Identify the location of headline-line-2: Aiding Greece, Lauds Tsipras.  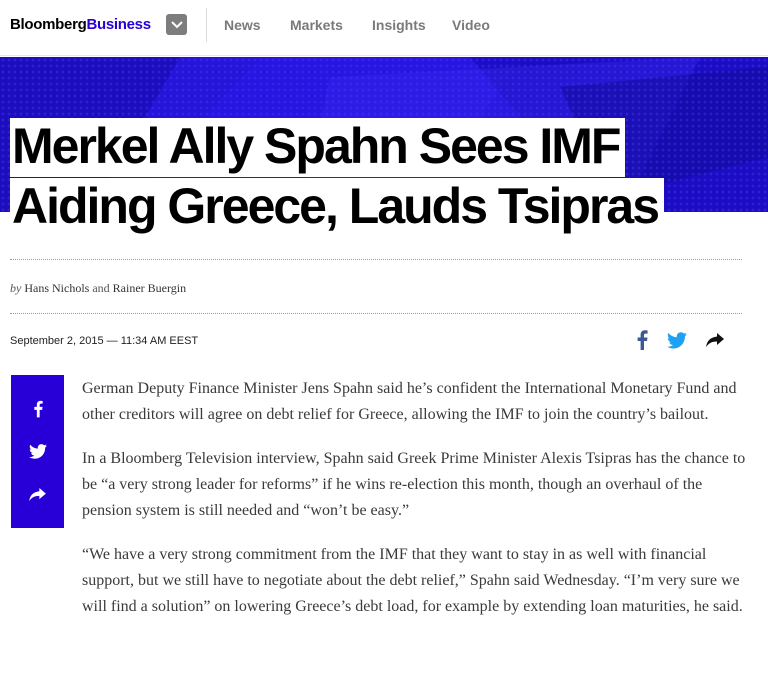
(337, 207).